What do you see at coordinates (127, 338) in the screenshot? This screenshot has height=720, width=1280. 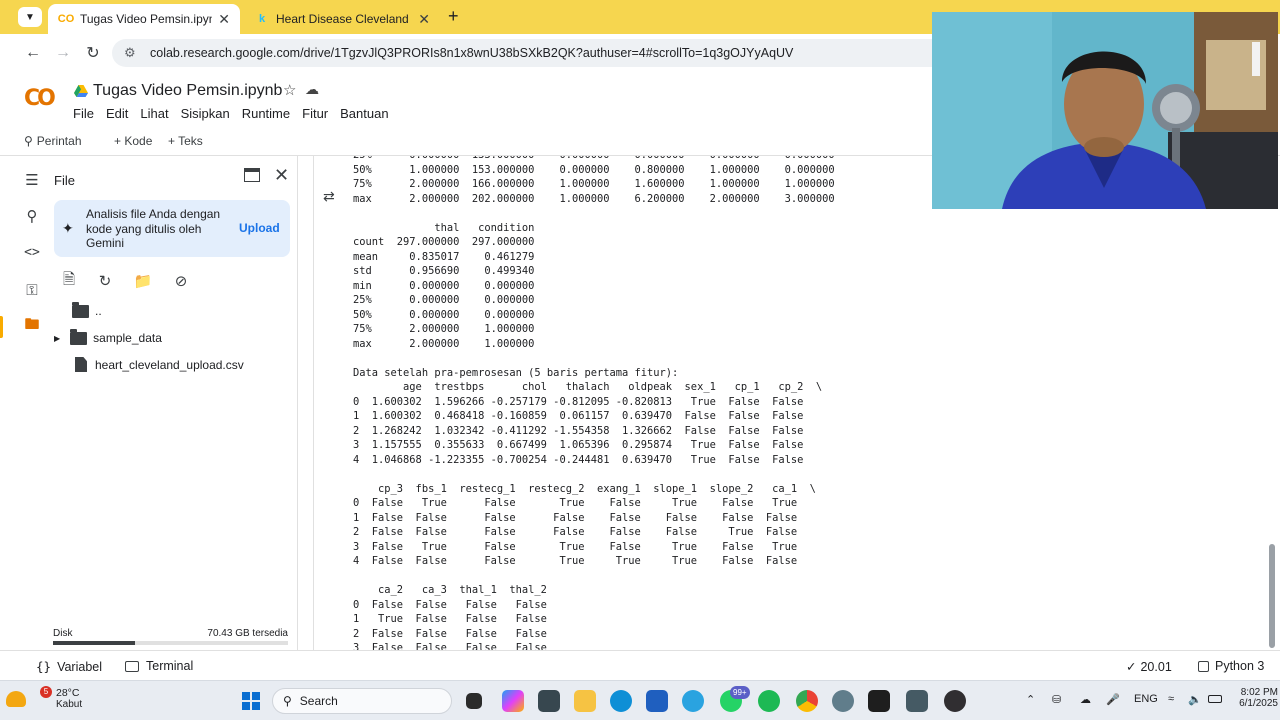 I see `folder-label: sample_data` at bounding box center [127, 338].